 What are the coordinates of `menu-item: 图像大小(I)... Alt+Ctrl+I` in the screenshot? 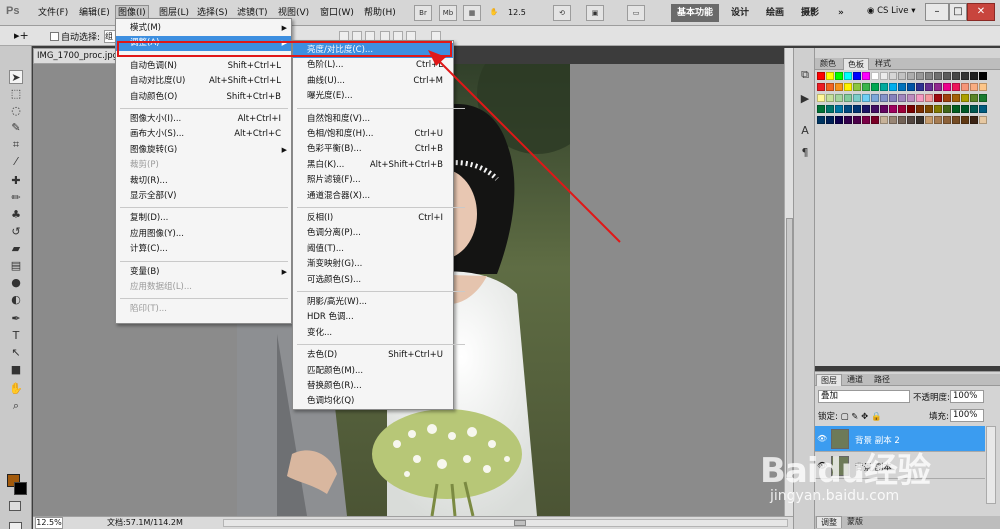 It's located at (203, 119).